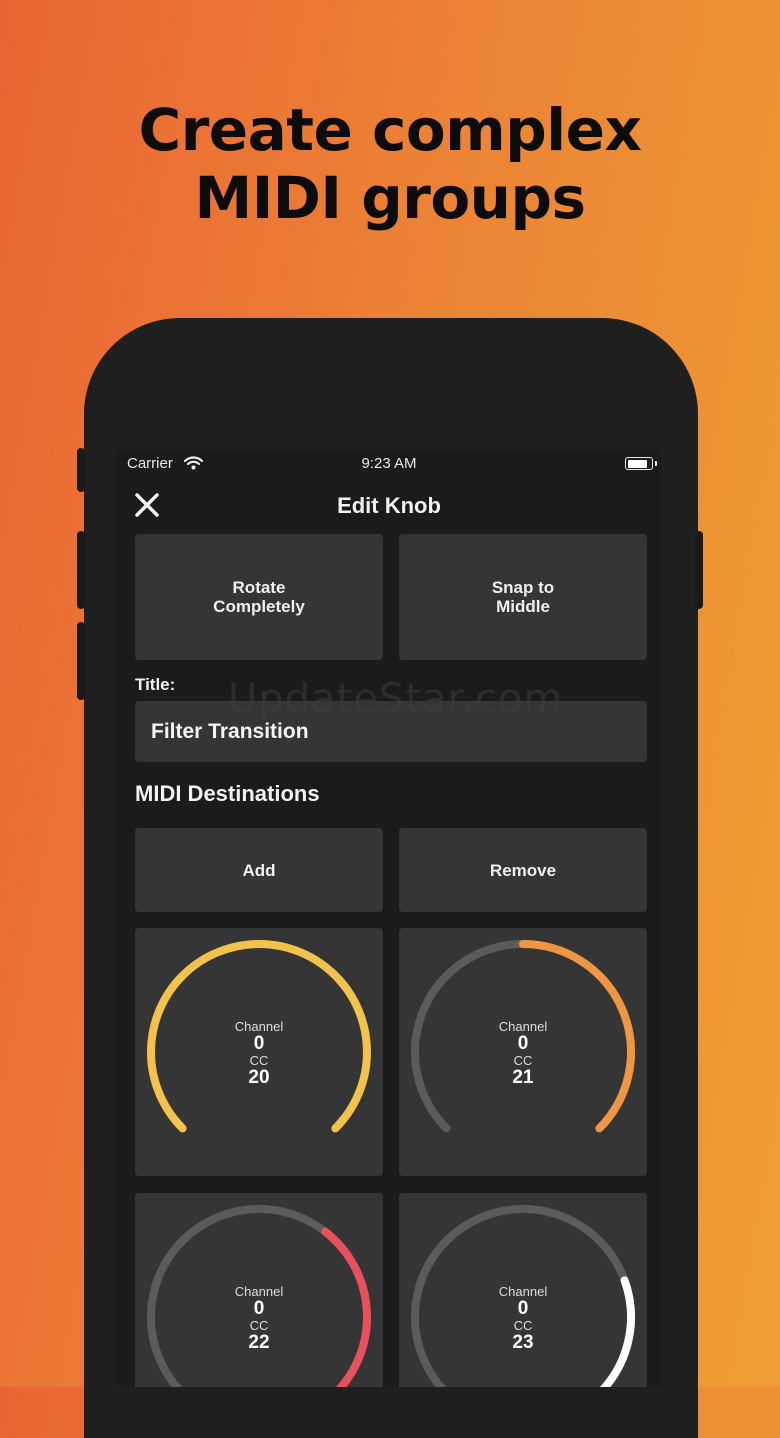 Image resolution: width=780 pixels, height=1438 pixels. I want to click on phone-volume-down, so click(81, 661).